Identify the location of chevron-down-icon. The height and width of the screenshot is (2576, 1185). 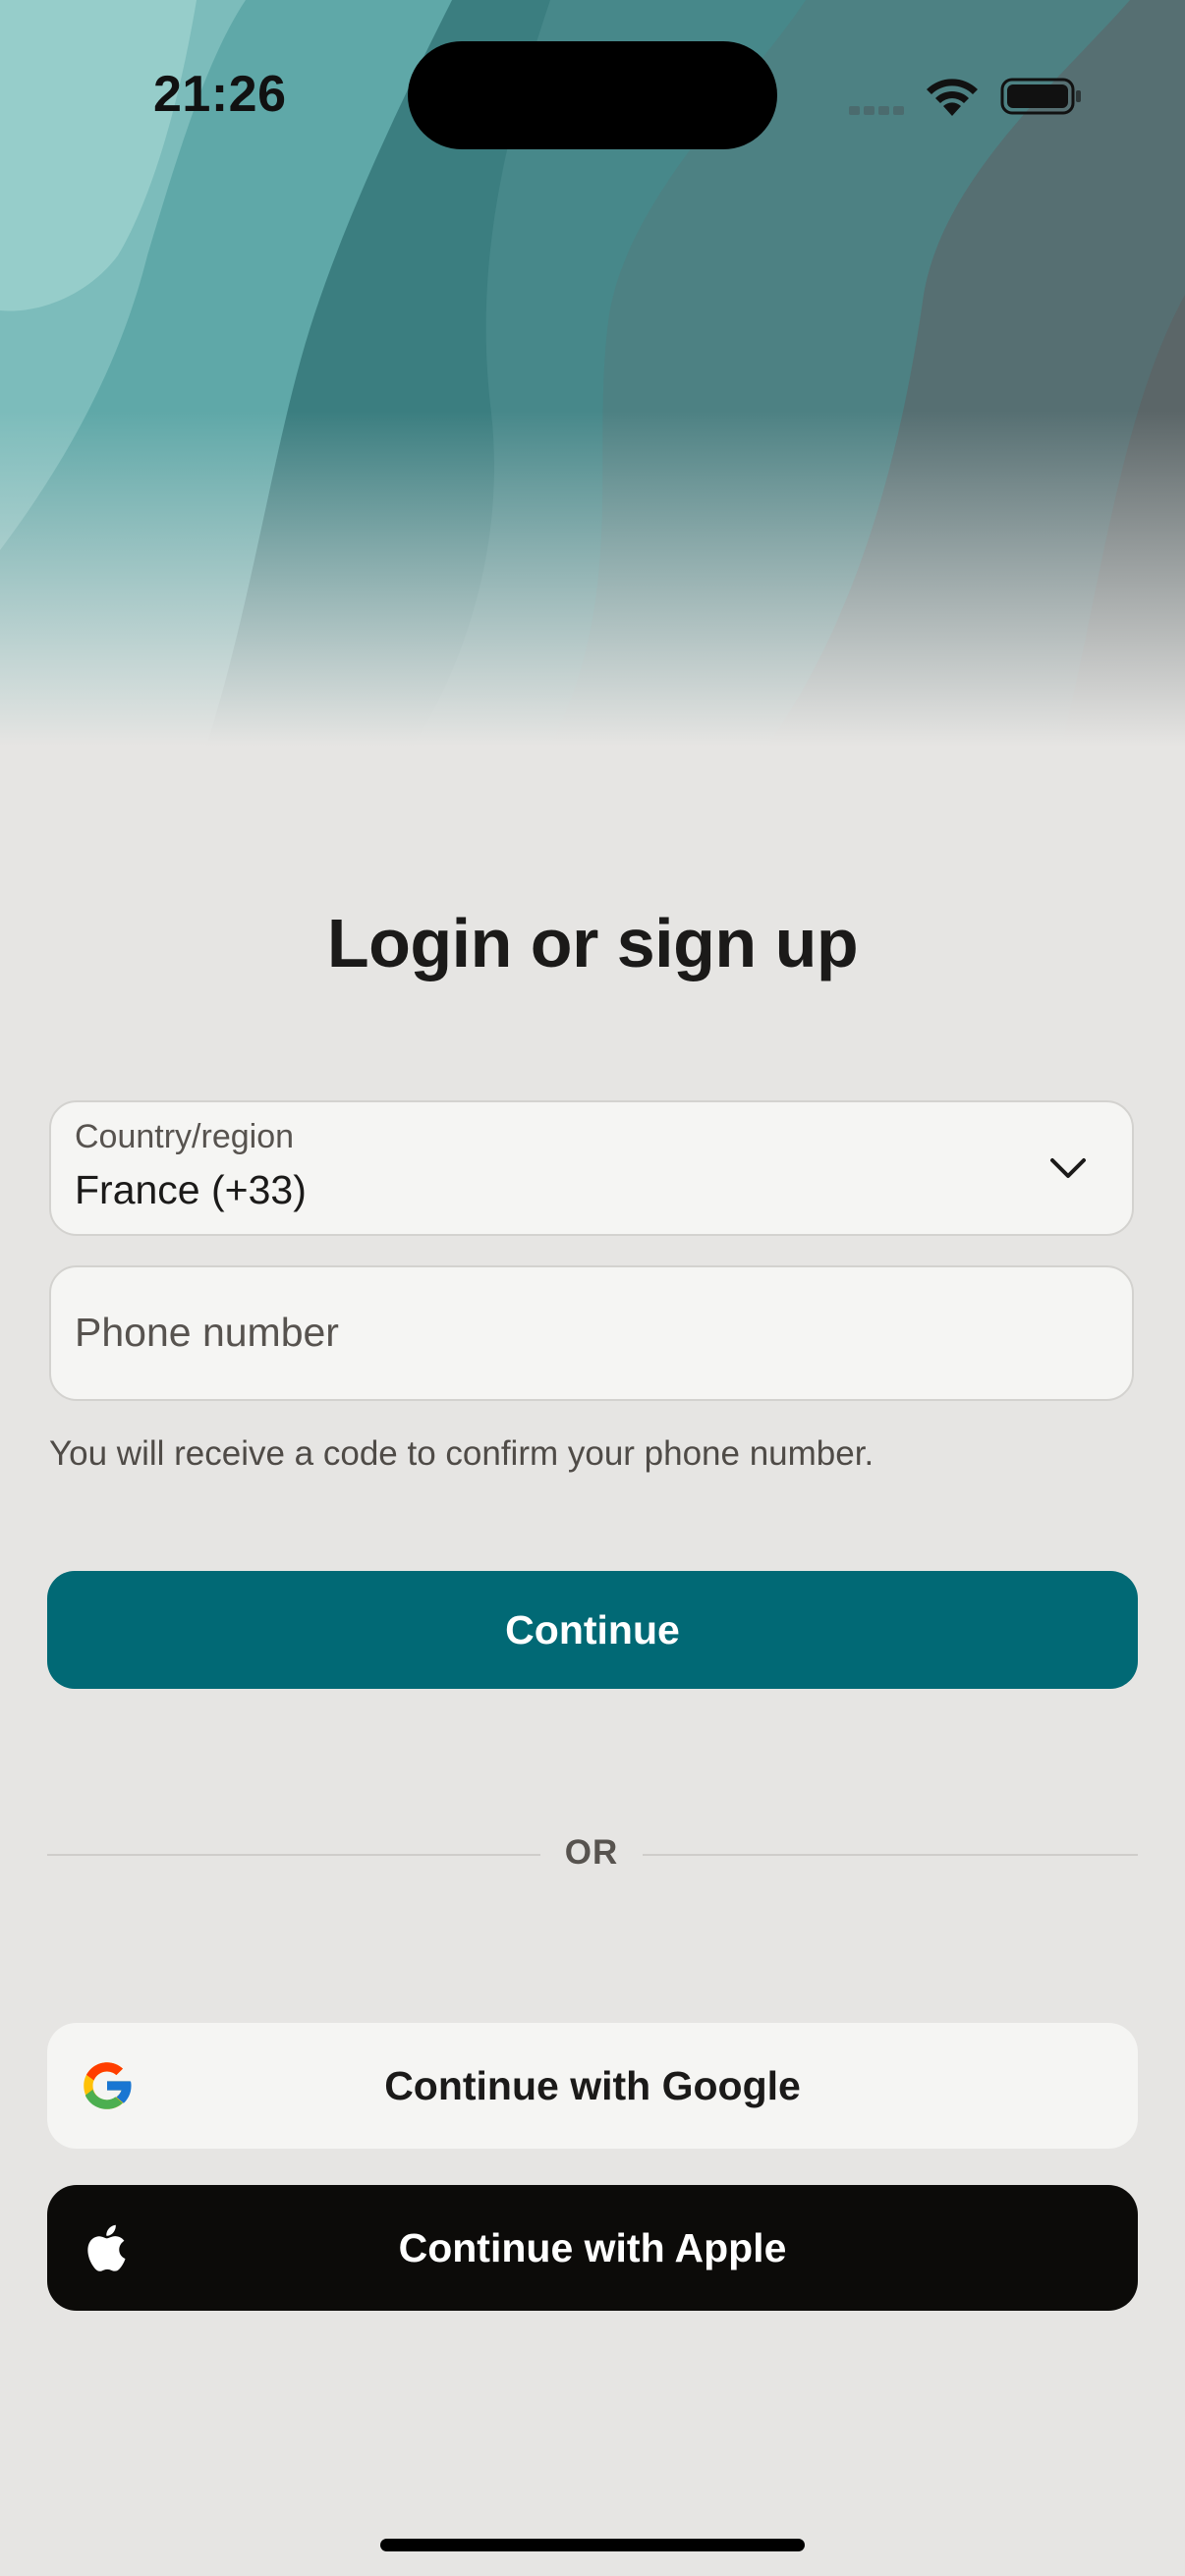
(1068, 1168).